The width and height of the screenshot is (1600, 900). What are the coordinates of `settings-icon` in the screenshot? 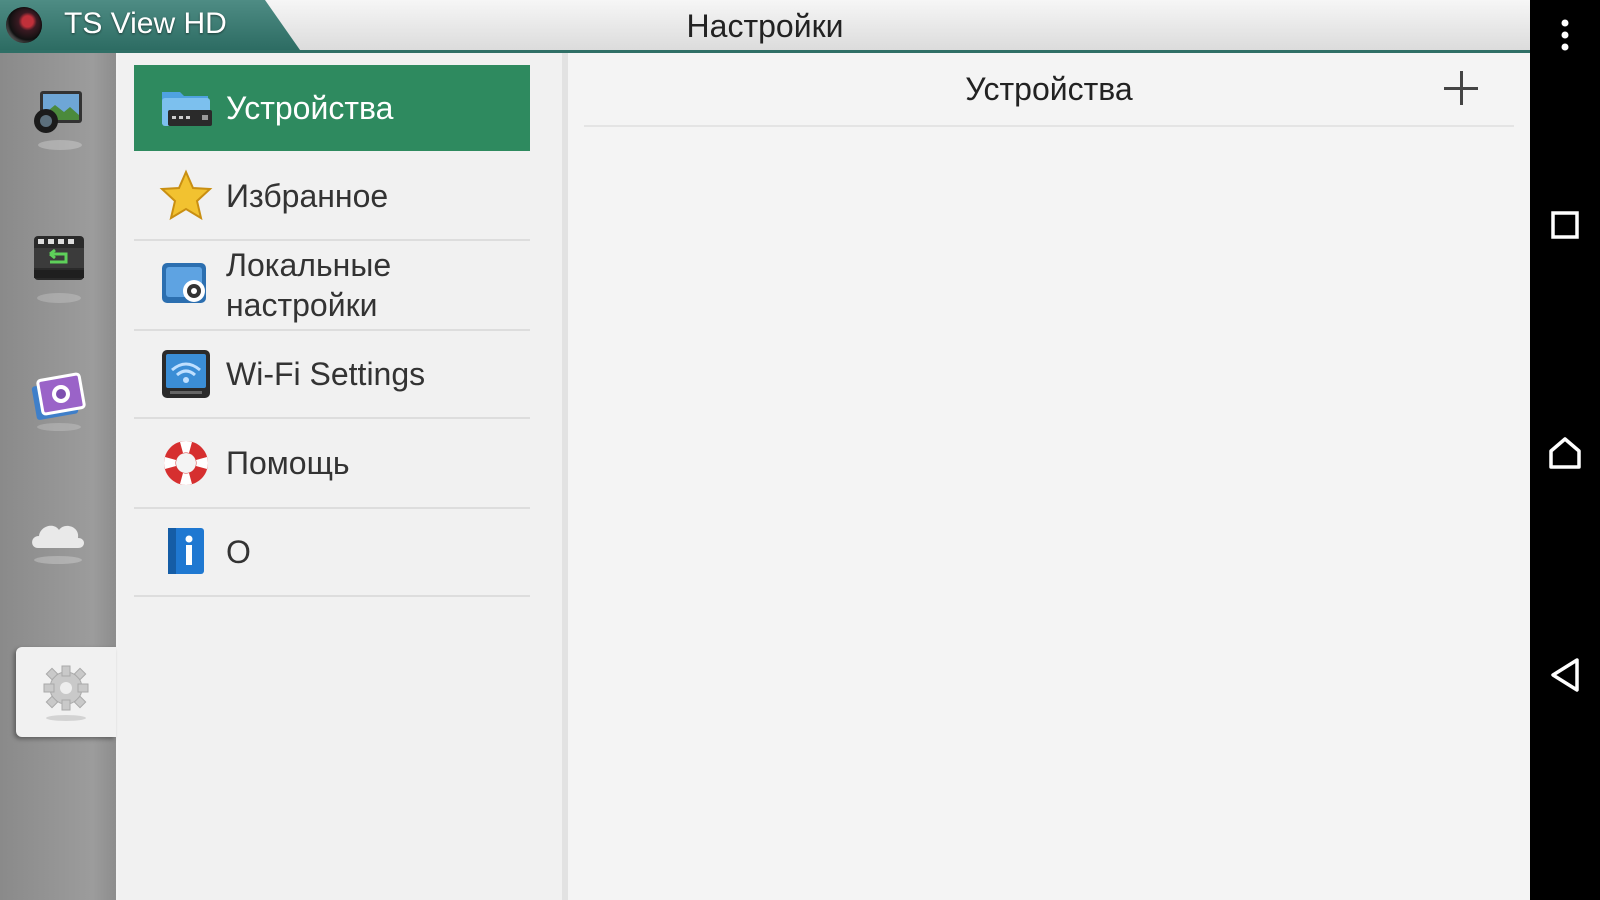 It's located at (66, 693).